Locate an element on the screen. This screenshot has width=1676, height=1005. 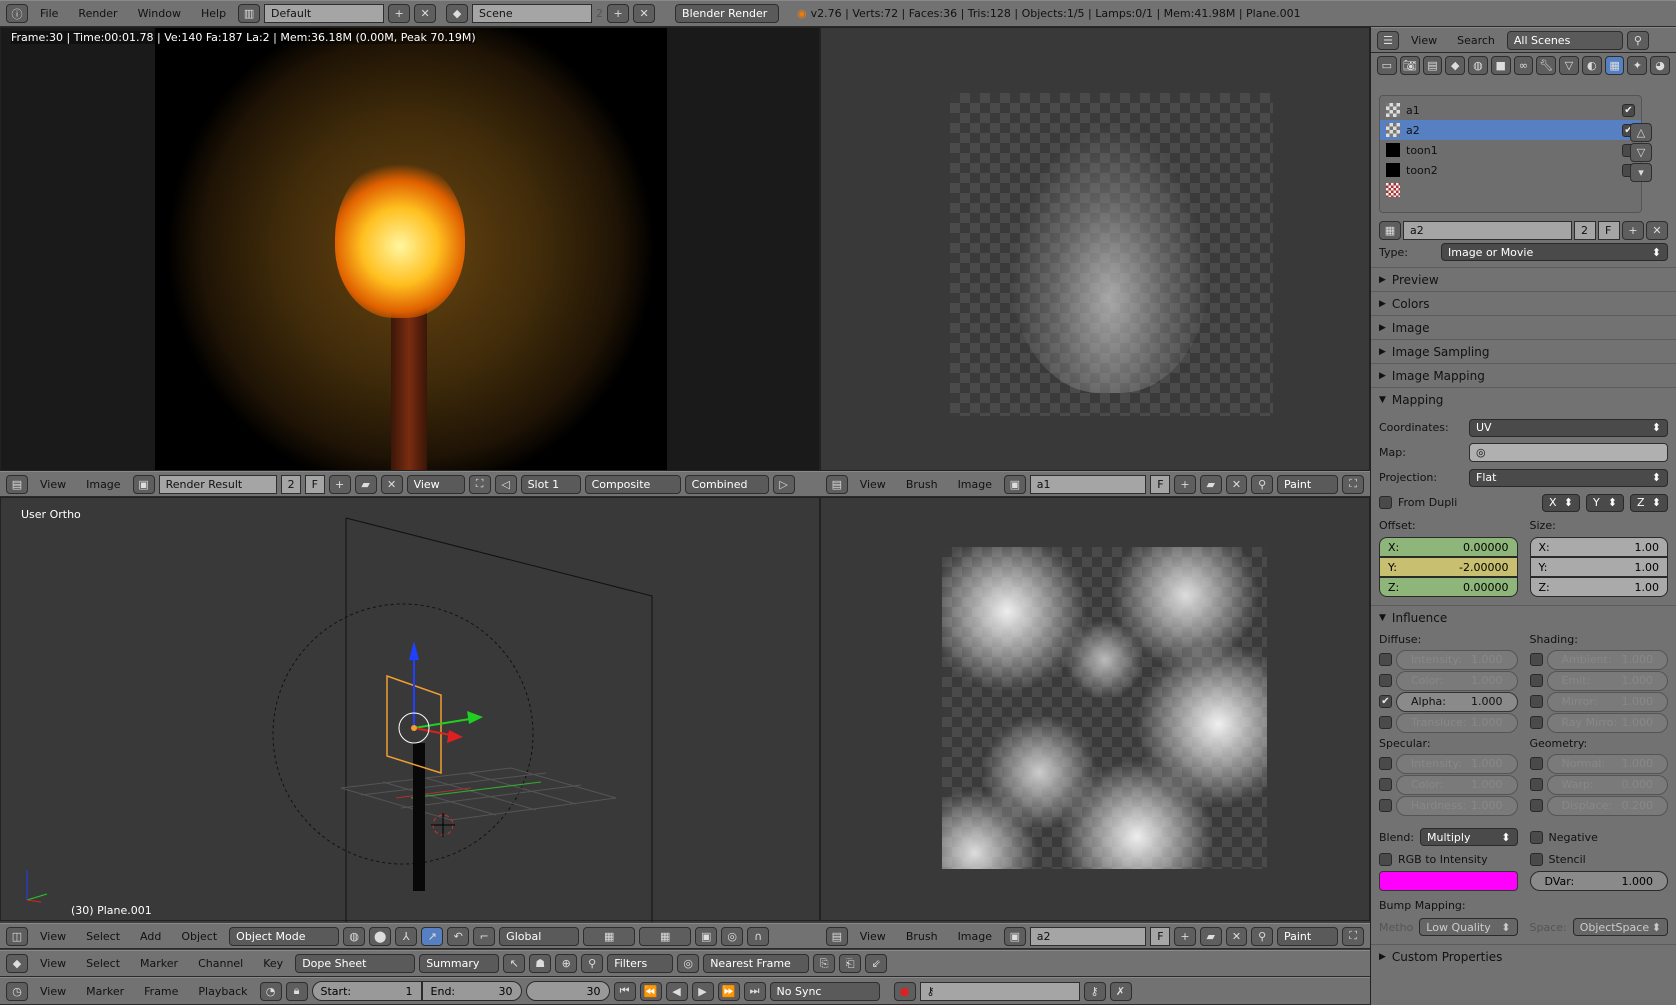
render-layers-tab-icon: ▤ is located at coordinates (1432, 65).